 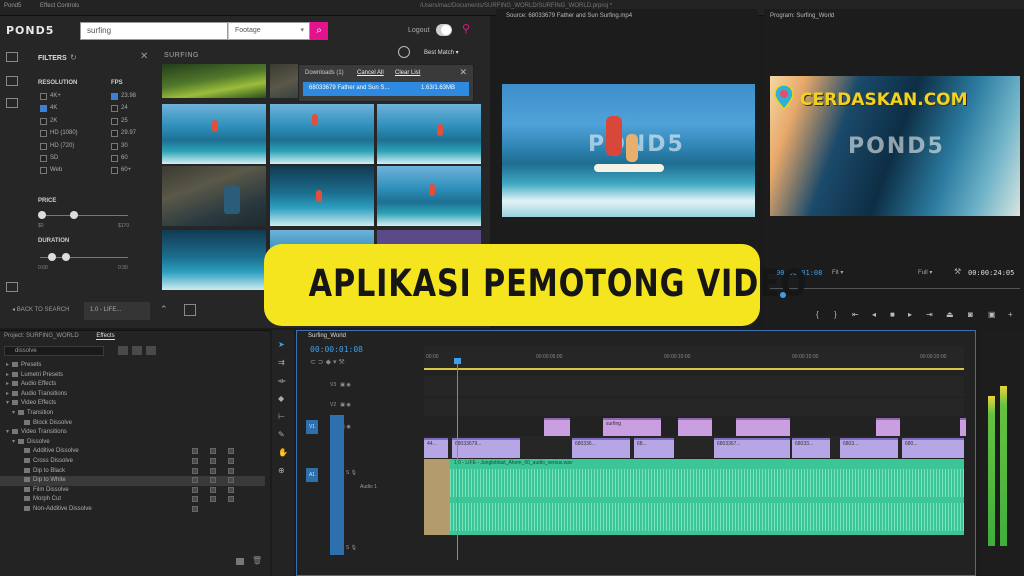 I want to click on quality-select: Full ▾, so click(x=925, y=272).